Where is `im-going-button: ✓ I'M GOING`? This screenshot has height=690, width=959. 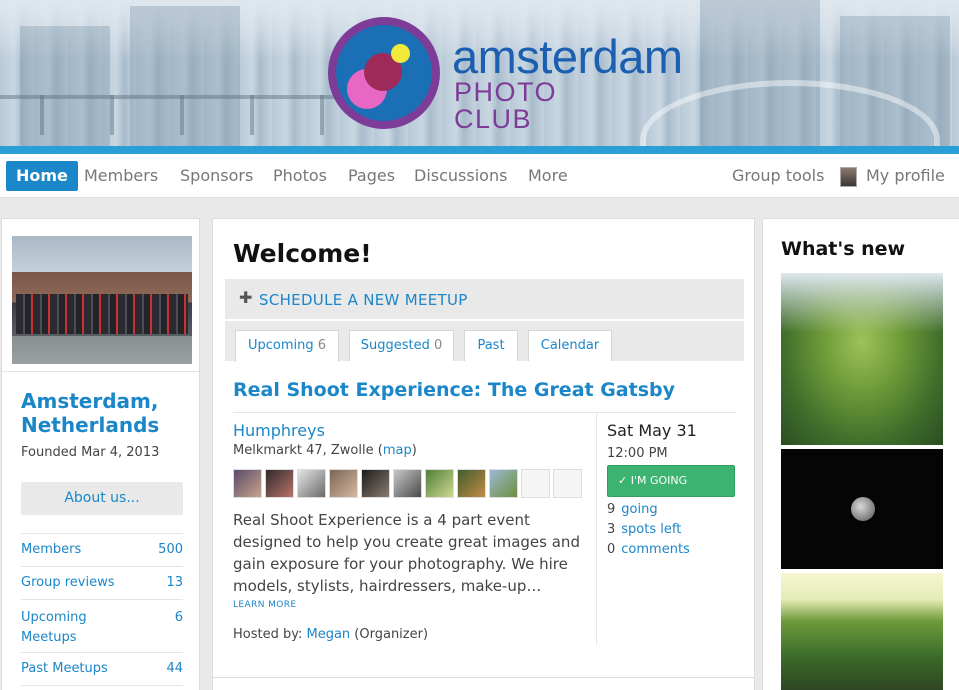
im-going-button: ✓ I'M GOING is located at coordinates (671, 481).